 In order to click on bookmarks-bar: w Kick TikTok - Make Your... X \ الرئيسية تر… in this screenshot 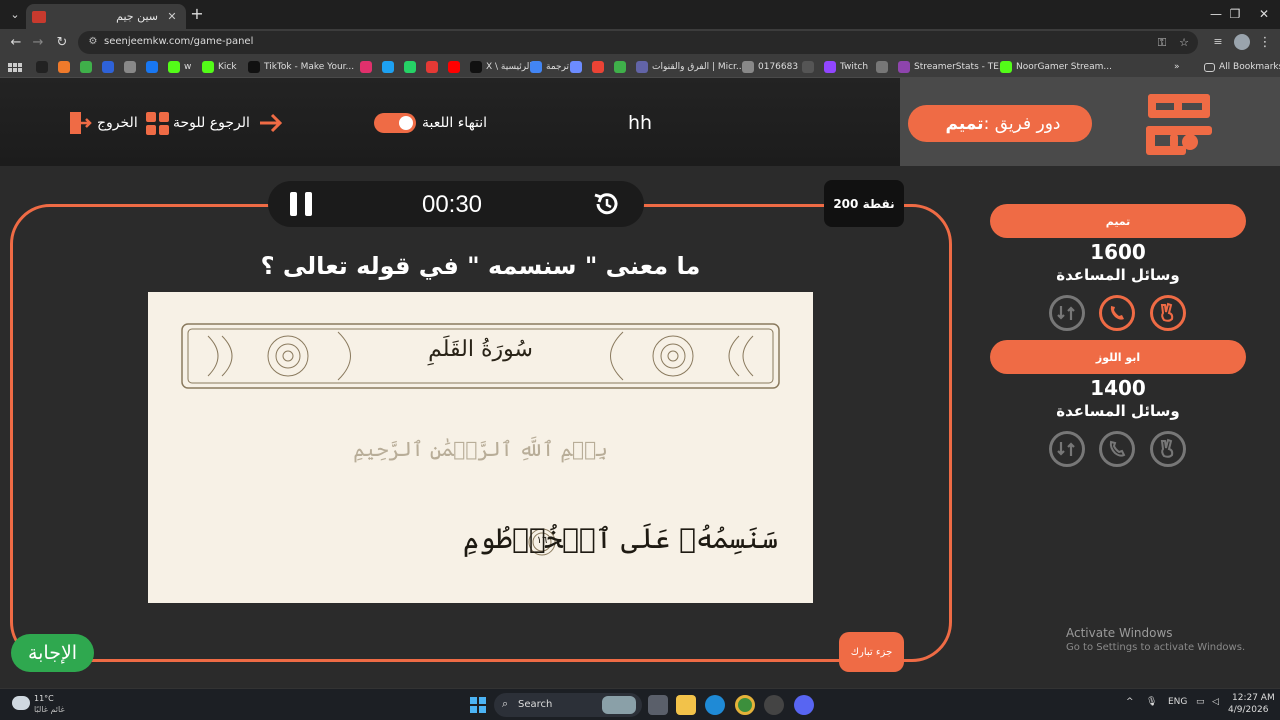, I will do `click(640, 67)`.